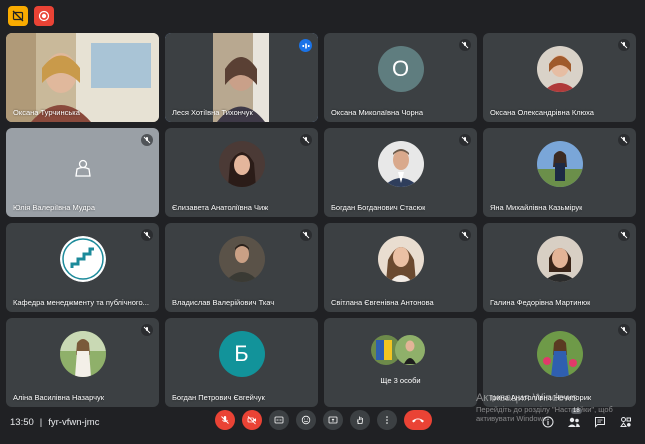 The image size is (645, 444). Describe the element at coordinates (212, 112) in the screenshot. I see `participant-name: Леся Хотіївна Тихончук` at that location.